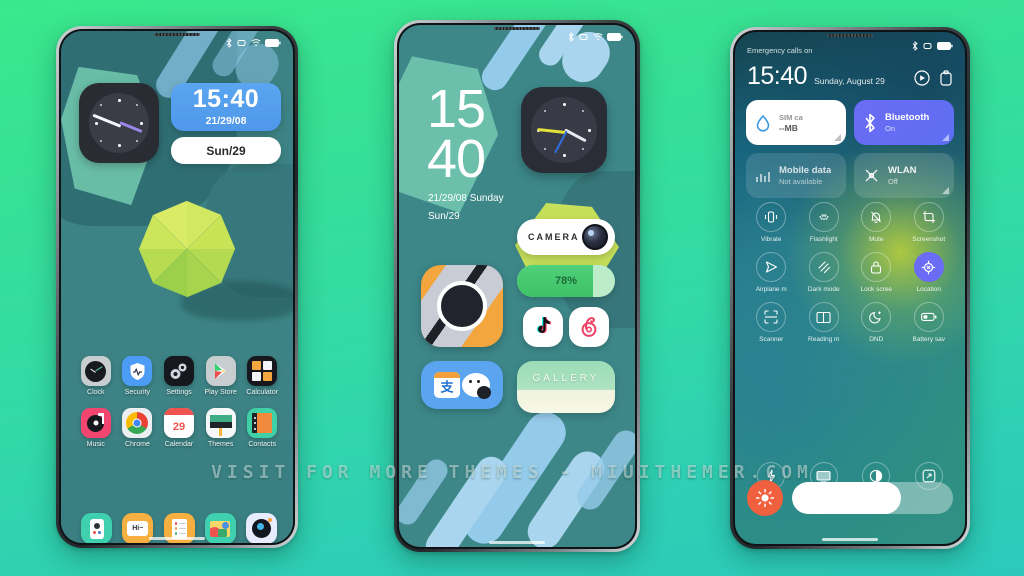 Image resolution: width=1024 pixels, height=576 pixels. I want to click on screenshot-icon, so click(928, 217).